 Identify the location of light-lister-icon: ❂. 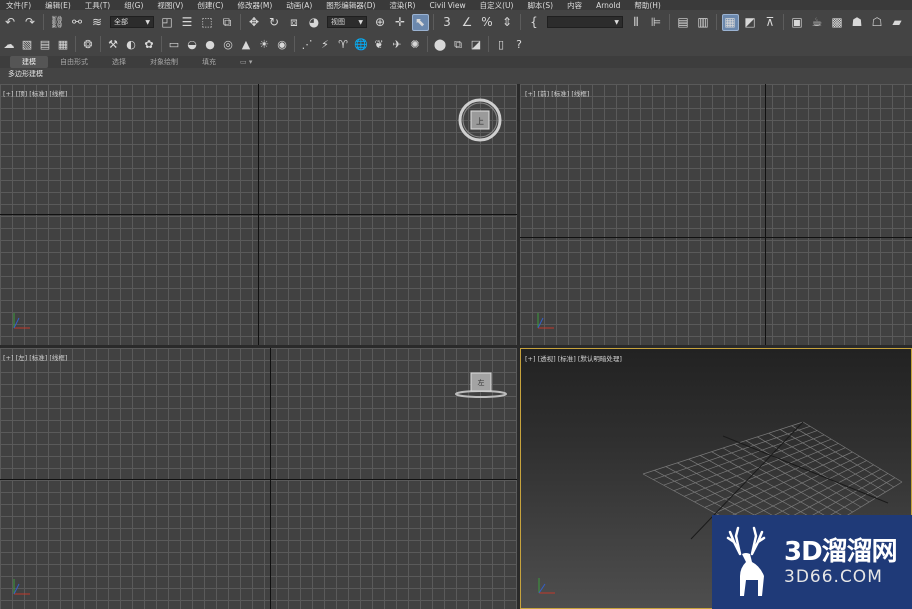
(88, 44).